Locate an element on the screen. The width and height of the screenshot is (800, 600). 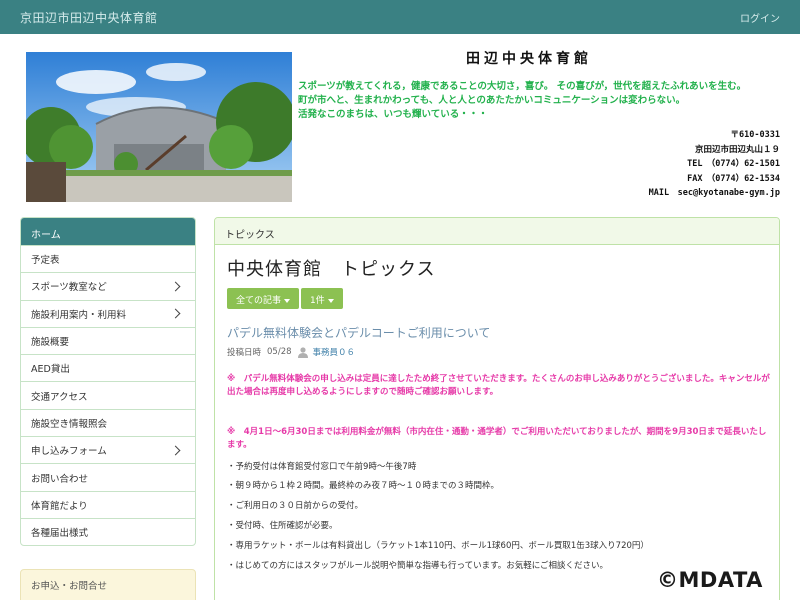
gym-building-photo is located at coordinates (159, 127).